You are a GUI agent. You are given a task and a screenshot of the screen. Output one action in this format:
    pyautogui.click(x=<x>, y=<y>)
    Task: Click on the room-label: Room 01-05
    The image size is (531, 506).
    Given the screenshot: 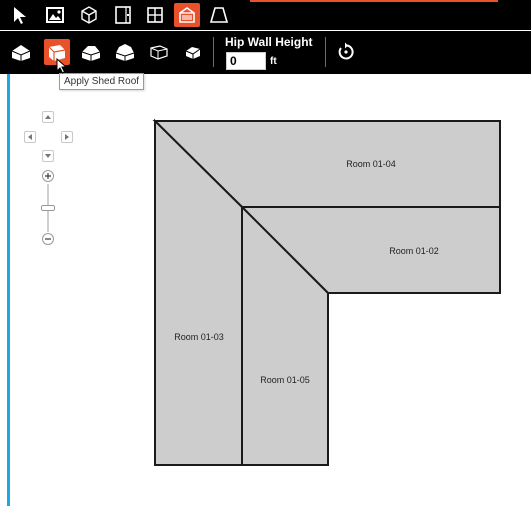 What is the action you would take?
    pyautogui.click(x=285, y=380)
    